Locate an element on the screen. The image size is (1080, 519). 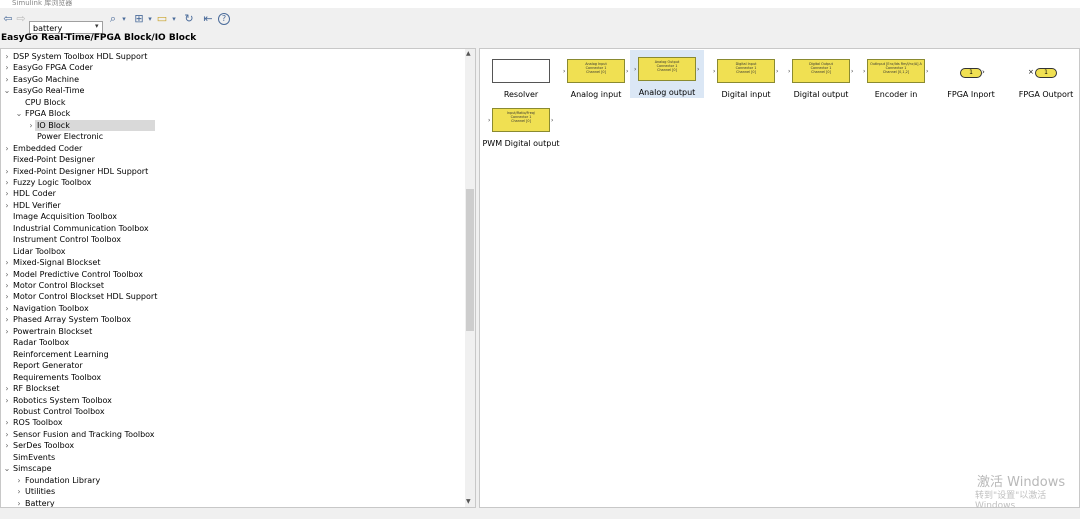
tree-item: ⌄ FPGA Block is located at coordinates (230, 113).